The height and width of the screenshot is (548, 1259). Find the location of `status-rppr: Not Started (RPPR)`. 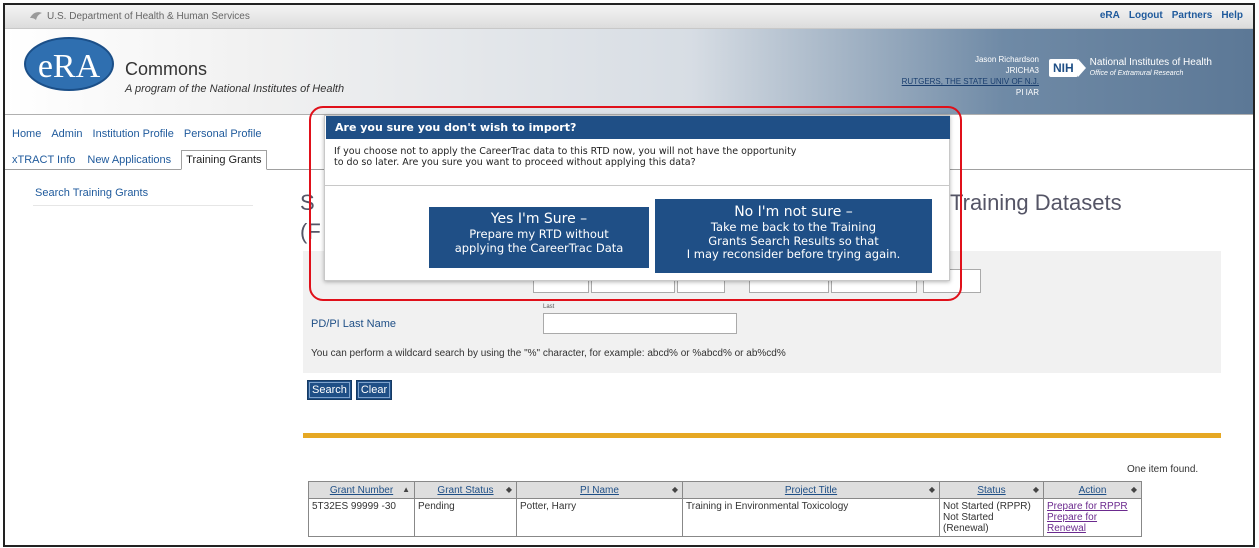

status-rppr: Not Started (RPPR) is located at coordinates (987, 506).